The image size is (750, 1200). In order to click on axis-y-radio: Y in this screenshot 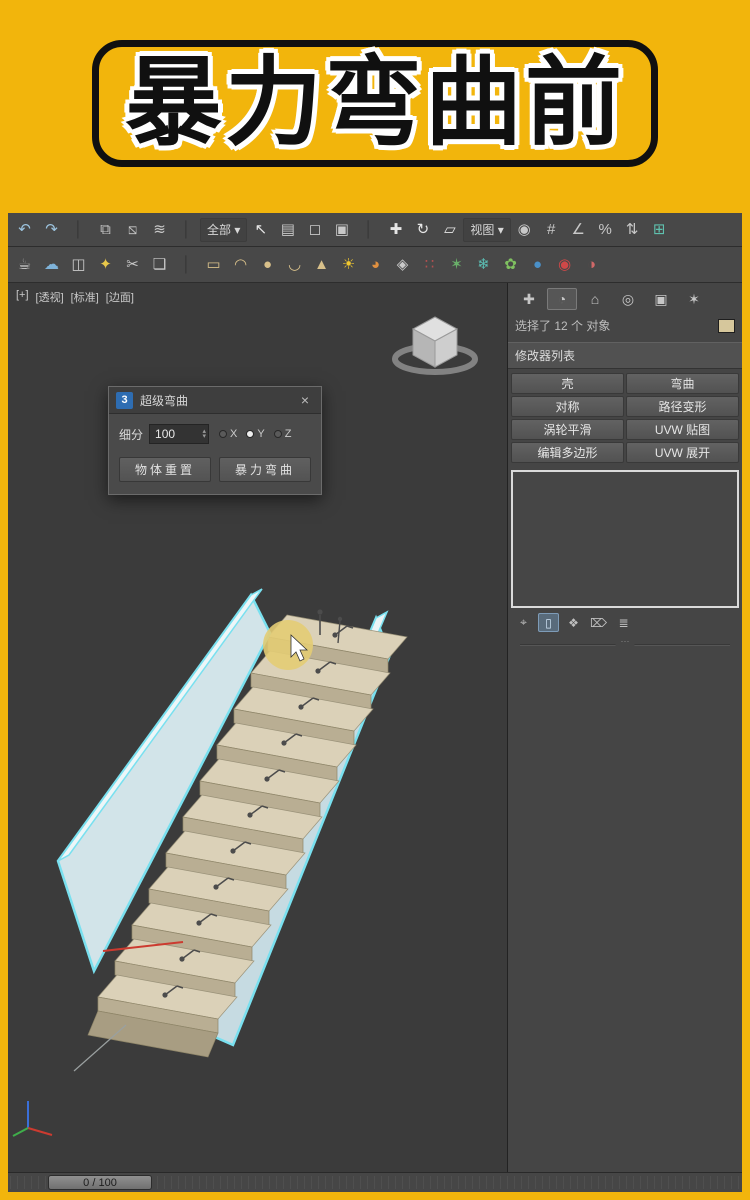, I will do `click(255, 434)`.